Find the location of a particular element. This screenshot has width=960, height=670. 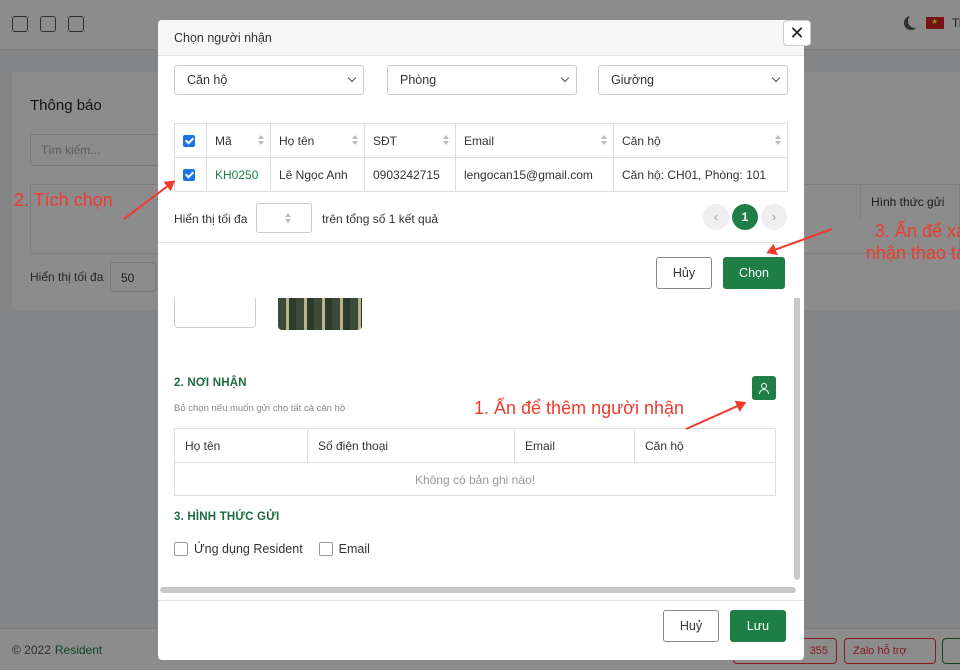

modal-header: Chọn người nhận is located at coordinates (481, 38).